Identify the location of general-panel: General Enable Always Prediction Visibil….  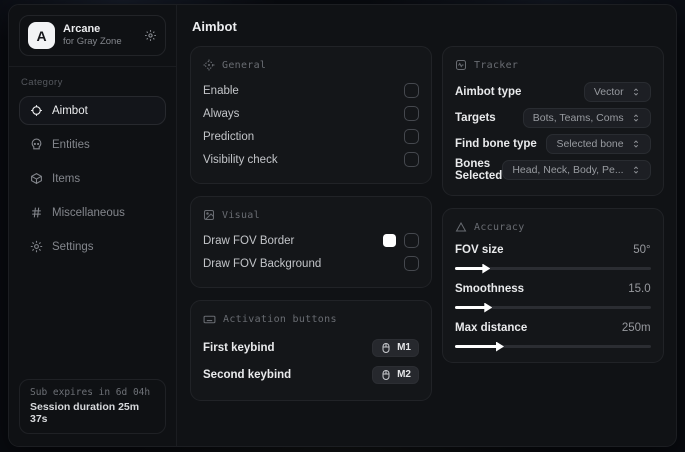
(311, 115).